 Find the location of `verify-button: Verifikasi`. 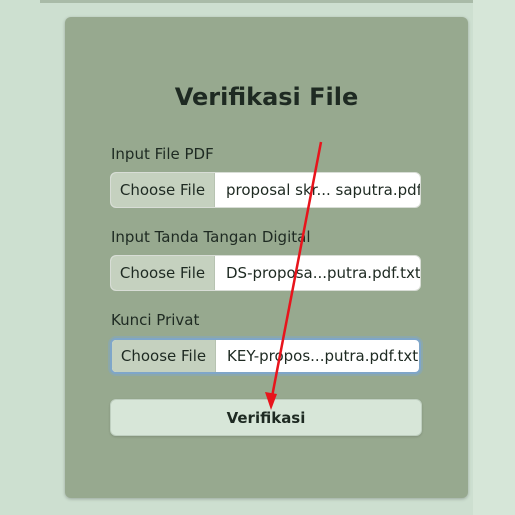

verify-button: Verifikasi is located at coordinates (266, 417).